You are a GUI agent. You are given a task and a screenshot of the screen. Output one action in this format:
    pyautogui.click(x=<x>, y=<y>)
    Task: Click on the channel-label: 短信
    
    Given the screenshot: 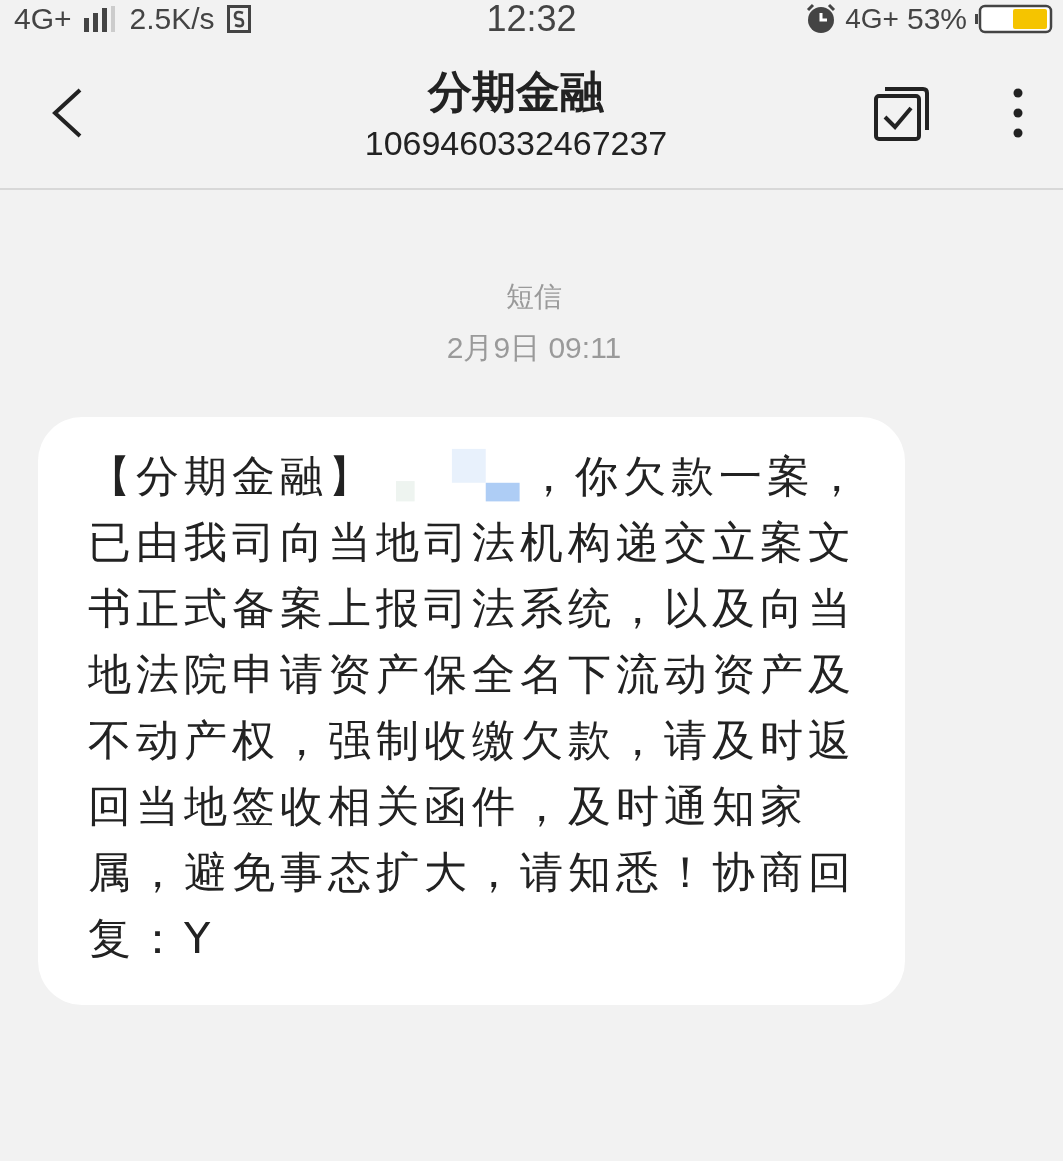 What is the action you would take?
    pyautogui.click(x=534, y=297)
    